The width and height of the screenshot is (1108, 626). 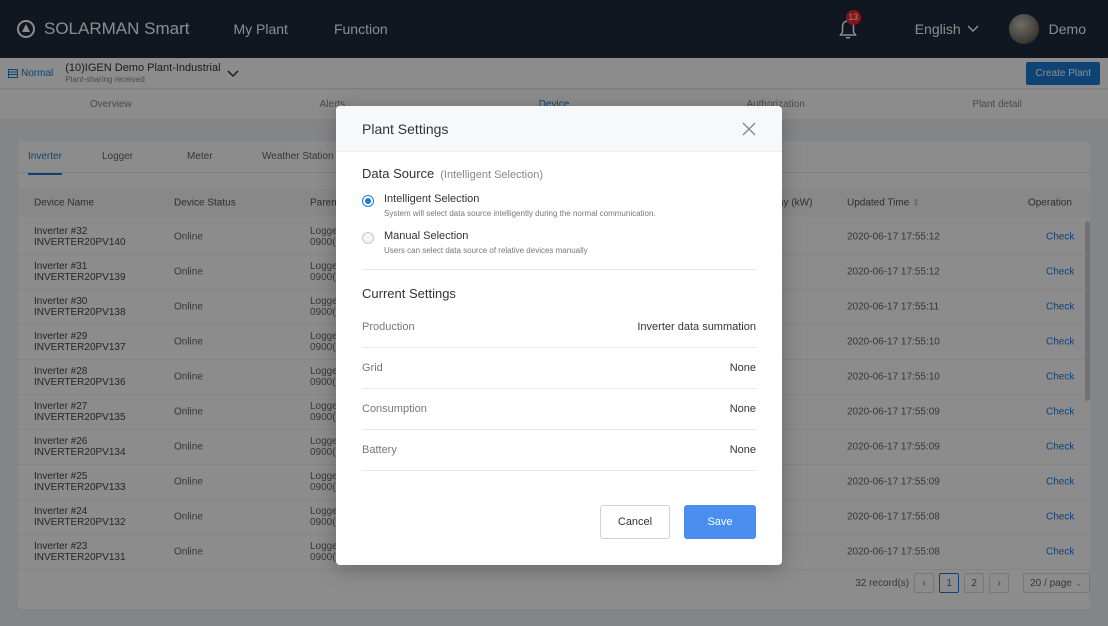 I want to click on manual-selection-label: Manual Selection, so click(x=426, y=236).